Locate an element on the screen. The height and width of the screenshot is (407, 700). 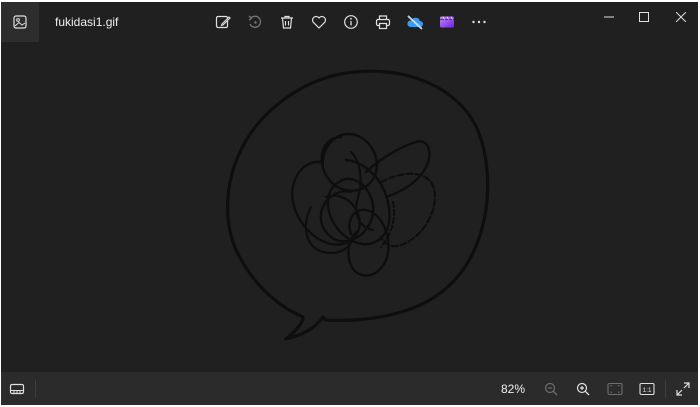
filmstrip-button is located at coordinates (17, 389).